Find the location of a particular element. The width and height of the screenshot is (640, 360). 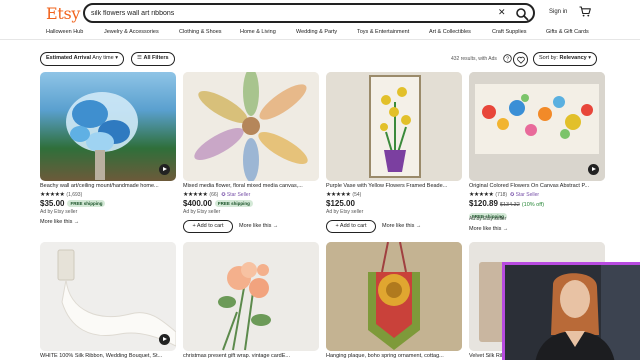

white-silk-ribbon-image is located at coordinates (108, 296).